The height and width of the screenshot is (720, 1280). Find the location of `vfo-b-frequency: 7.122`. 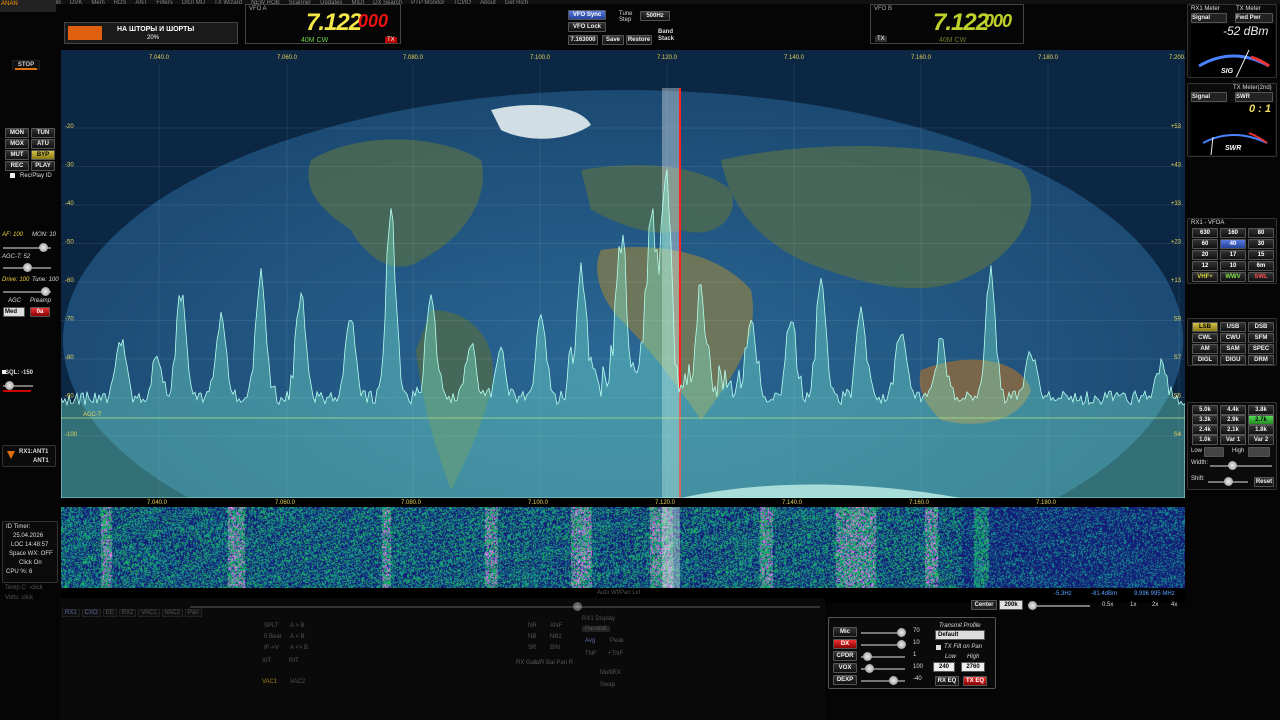

vfo-b-frequency: 7.122 is located at coordinates (961, 23).